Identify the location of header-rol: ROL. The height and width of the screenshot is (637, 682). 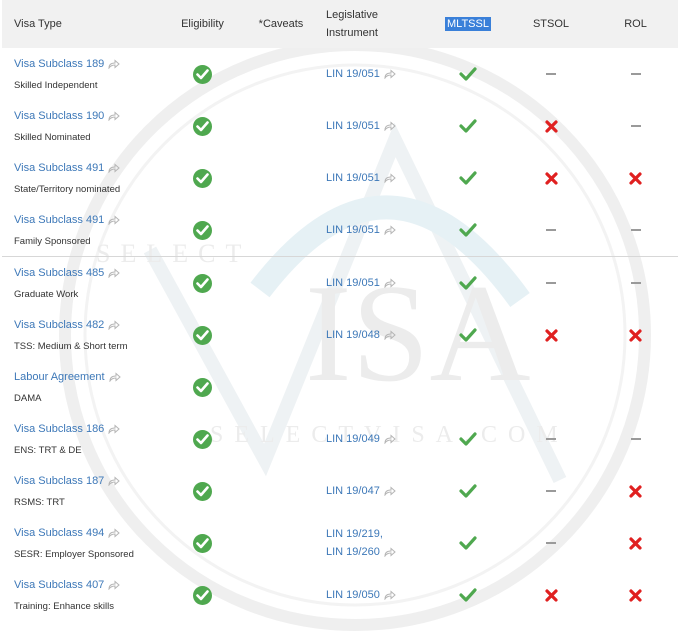
(635, 24).